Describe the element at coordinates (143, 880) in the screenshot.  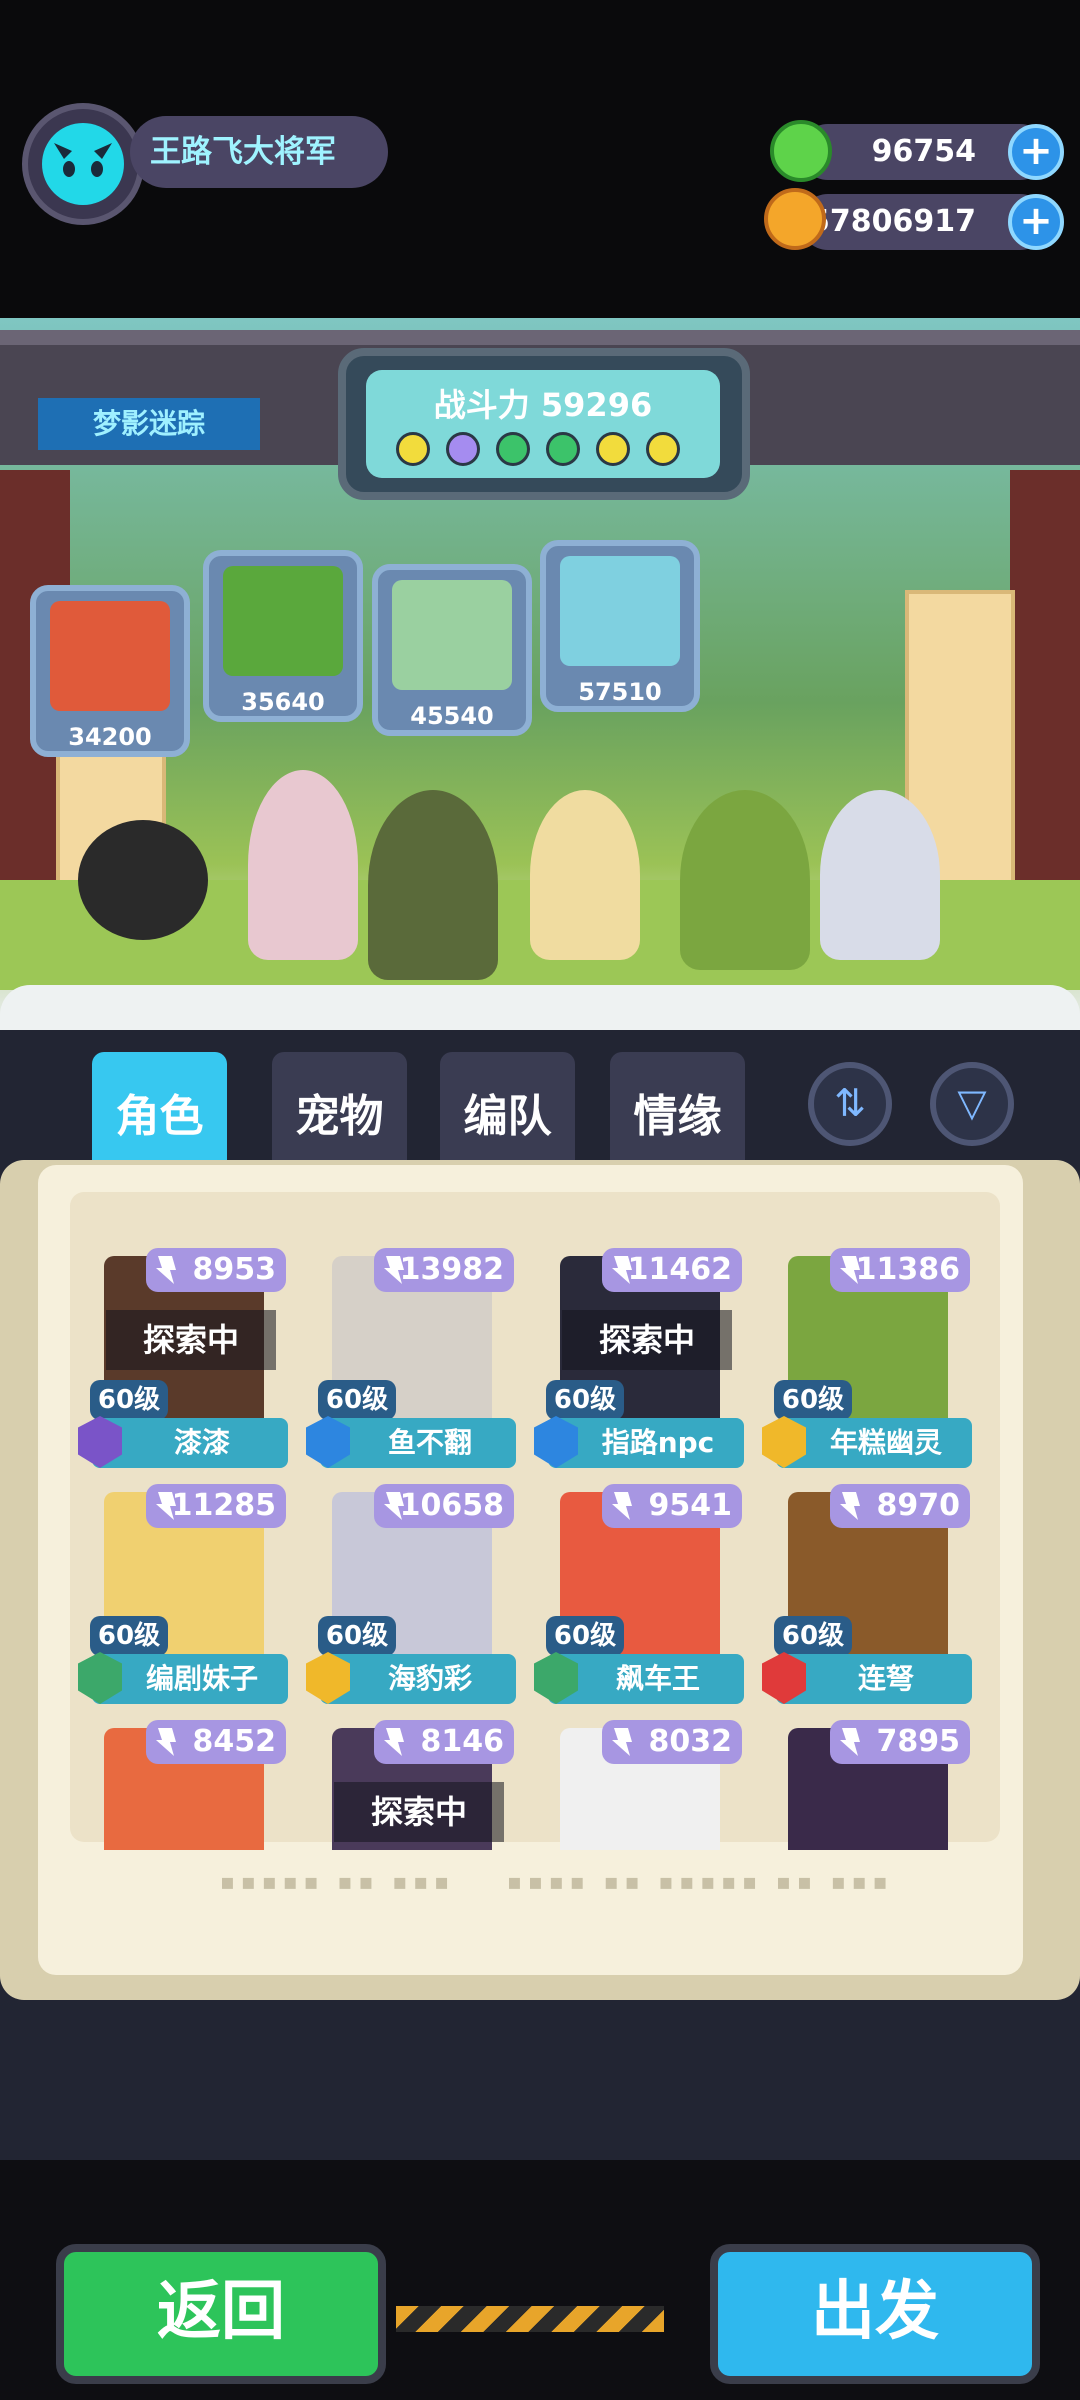
I see `fish-pet-sprite` at that location.